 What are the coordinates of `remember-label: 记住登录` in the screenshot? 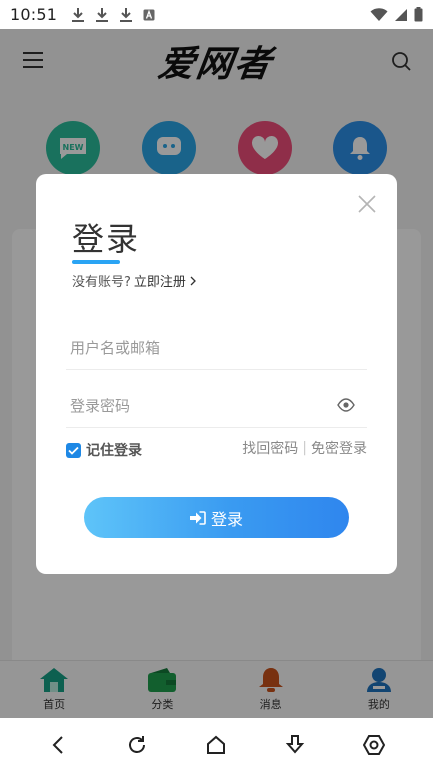 It's located at (114, 451).